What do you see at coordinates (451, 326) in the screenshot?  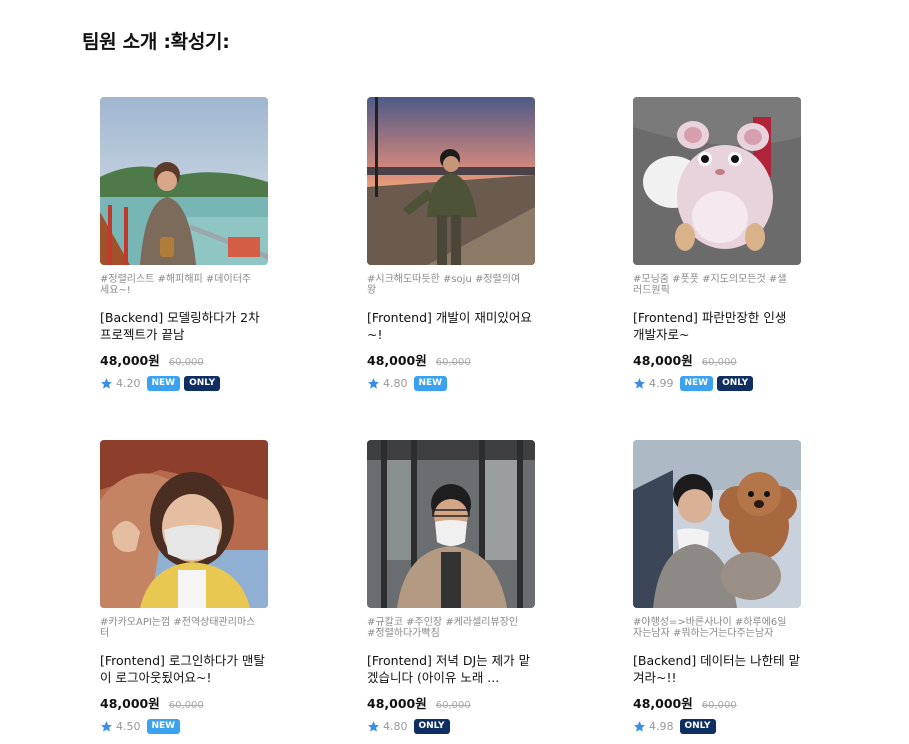 I see `member-title: [Frontend] 개발이 재미있어요~!` at bounding box center [451, 326].